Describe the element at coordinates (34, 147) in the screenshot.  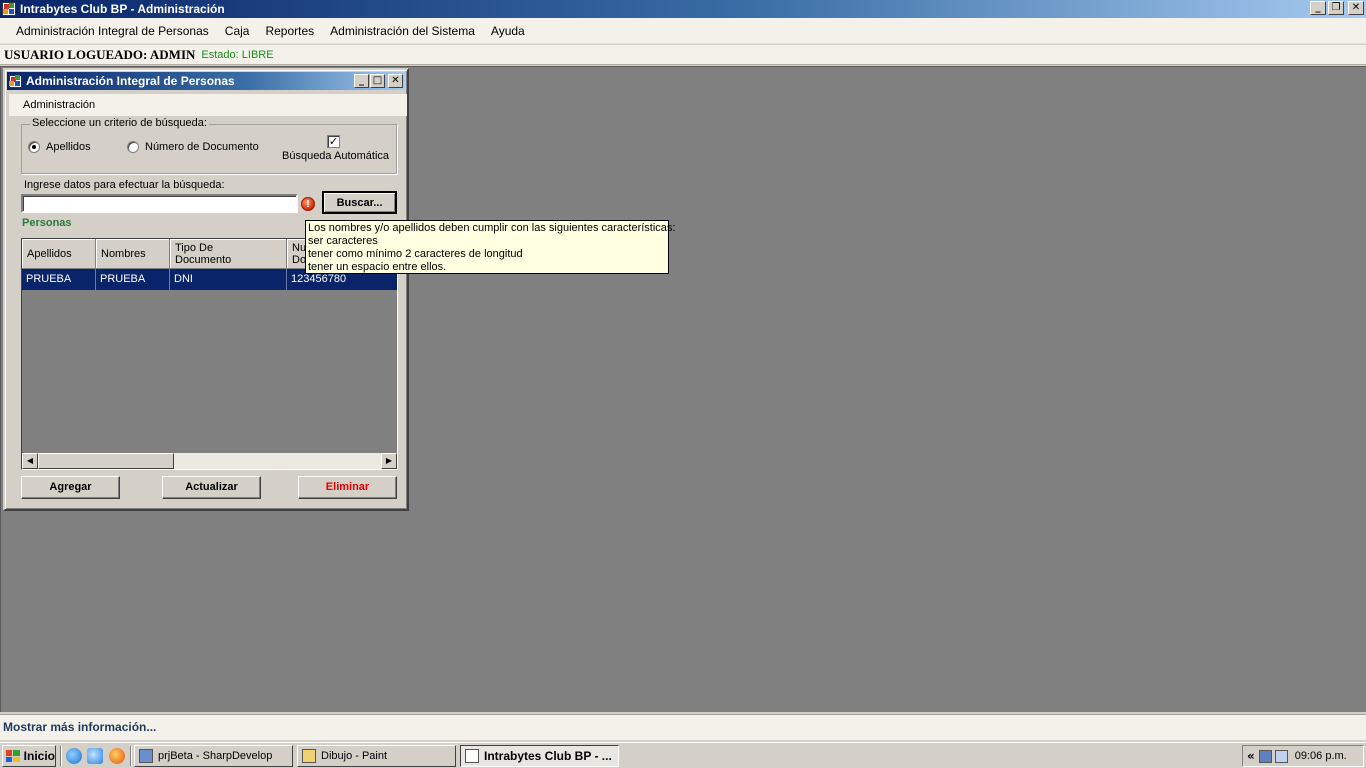
I see `radio-apellidos-dot` at that location.